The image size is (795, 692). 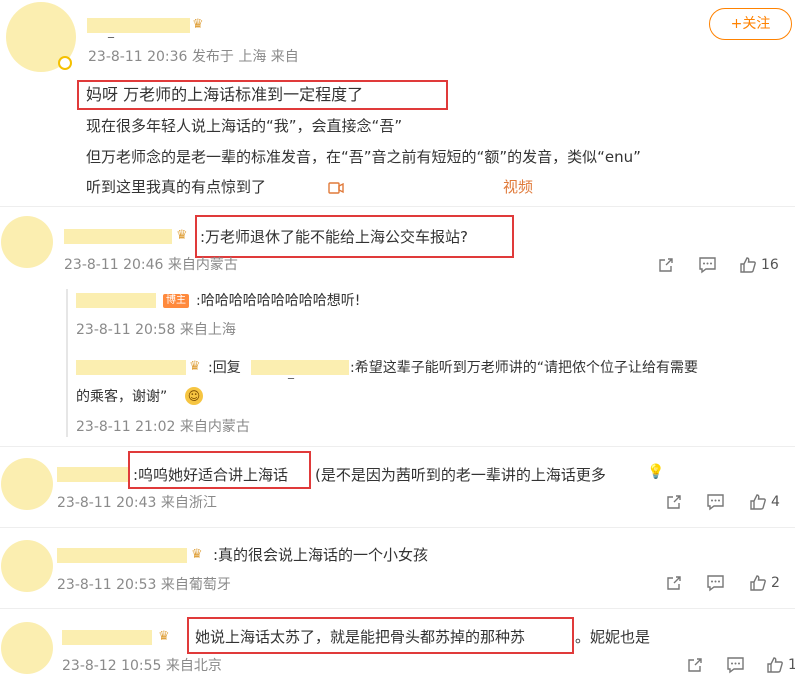 What do you see at coordinates (176, 187) in the screenshot?
I see `post-line-4: 听到这里我真的有点惊到了` at bounding box center [176, 187].